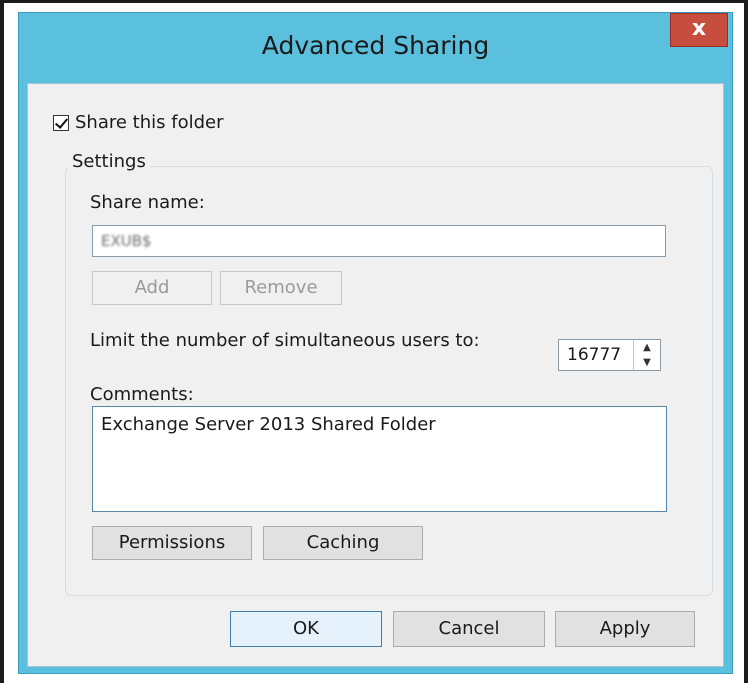  Describe the element at coordinates (147, 202) in the screenshot. I see `share-name-label: Share name:` at that location.